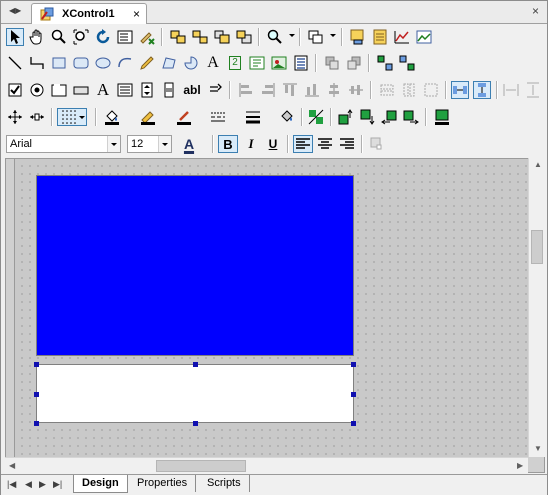  Describe the element at coordinates (334, 90) in the screenshot. I see `center-vertical-icon` at that location.